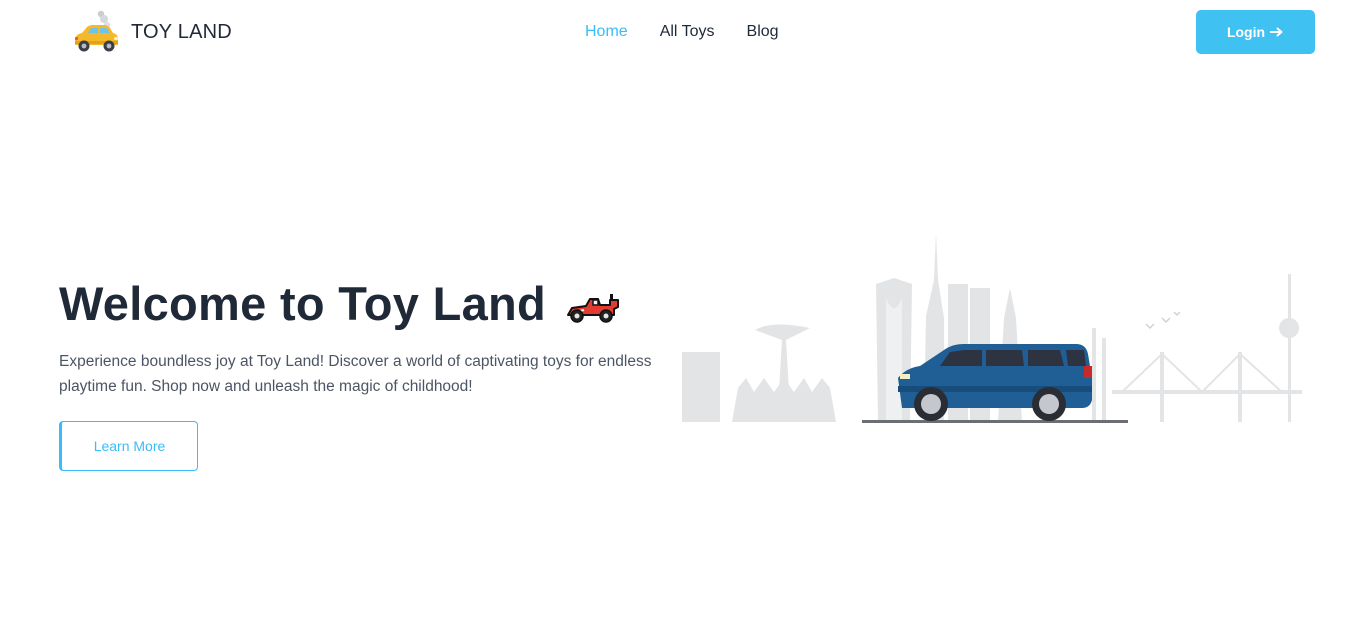 The image size is (1366, 625). I want to click on main-nav: Home All Toys Blog, so click(698, 32).